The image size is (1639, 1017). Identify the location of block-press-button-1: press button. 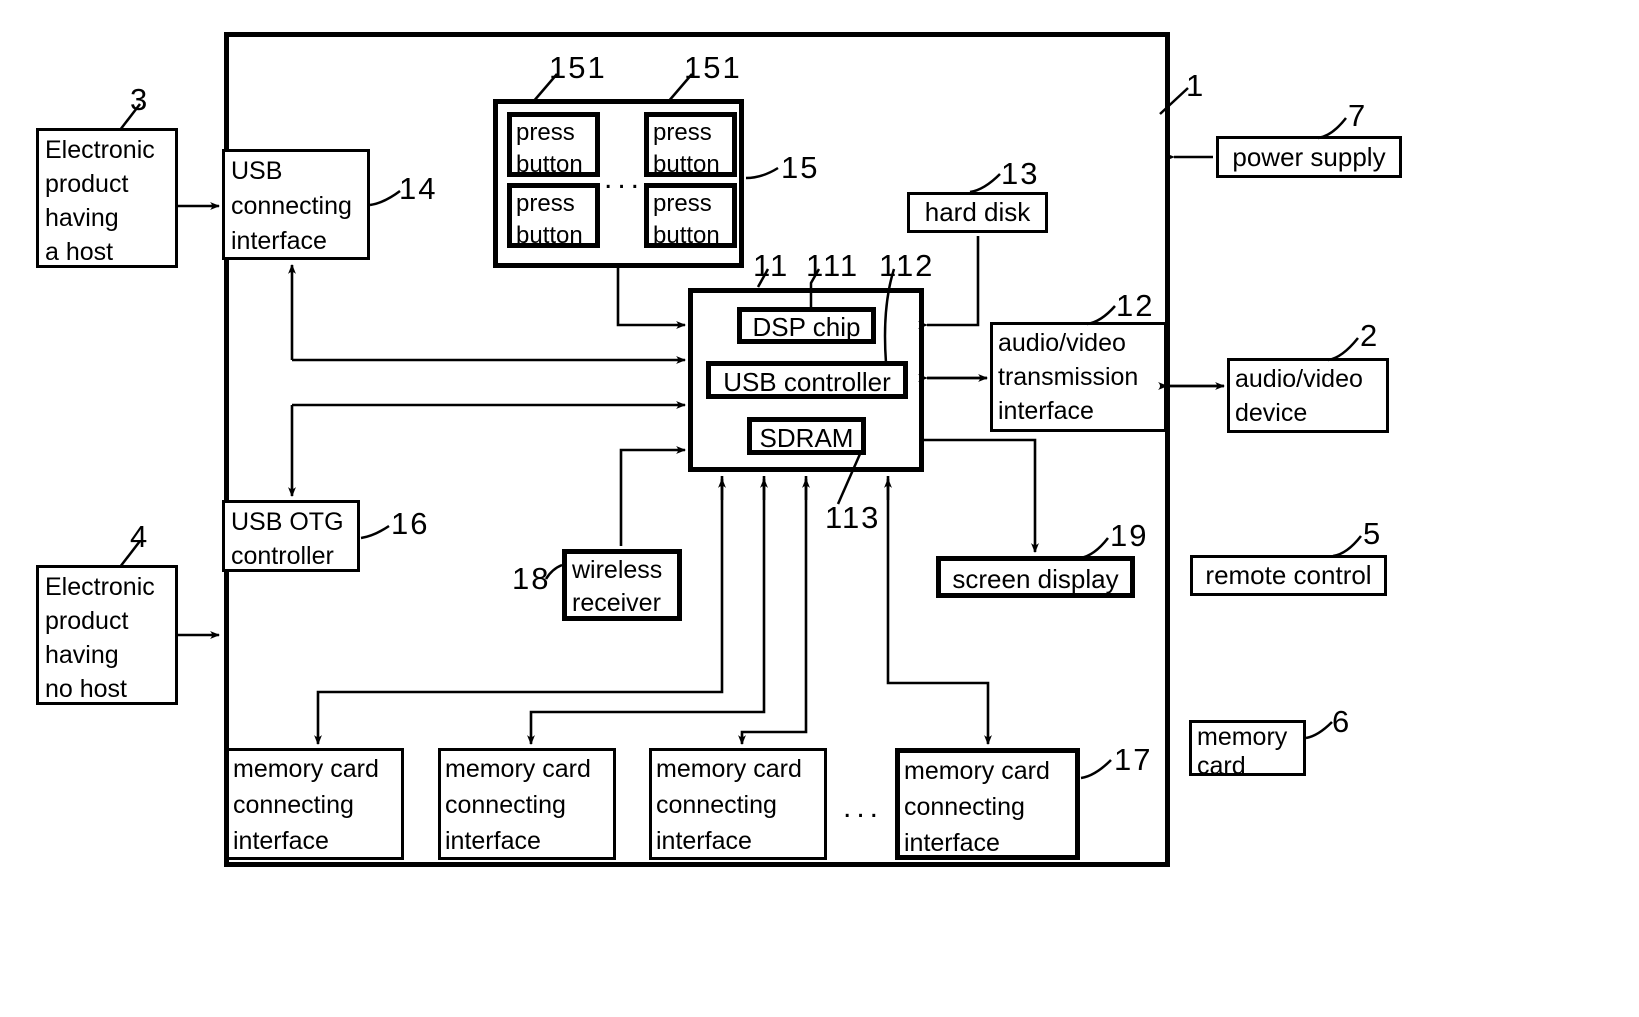
(553, 145).